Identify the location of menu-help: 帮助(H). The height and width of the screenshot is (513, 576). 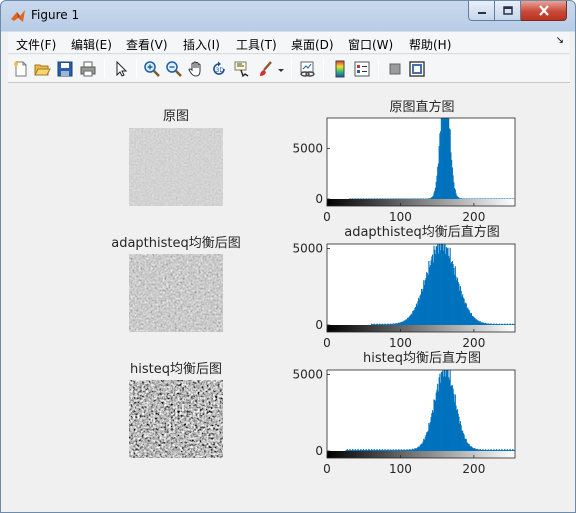
(430, 44).